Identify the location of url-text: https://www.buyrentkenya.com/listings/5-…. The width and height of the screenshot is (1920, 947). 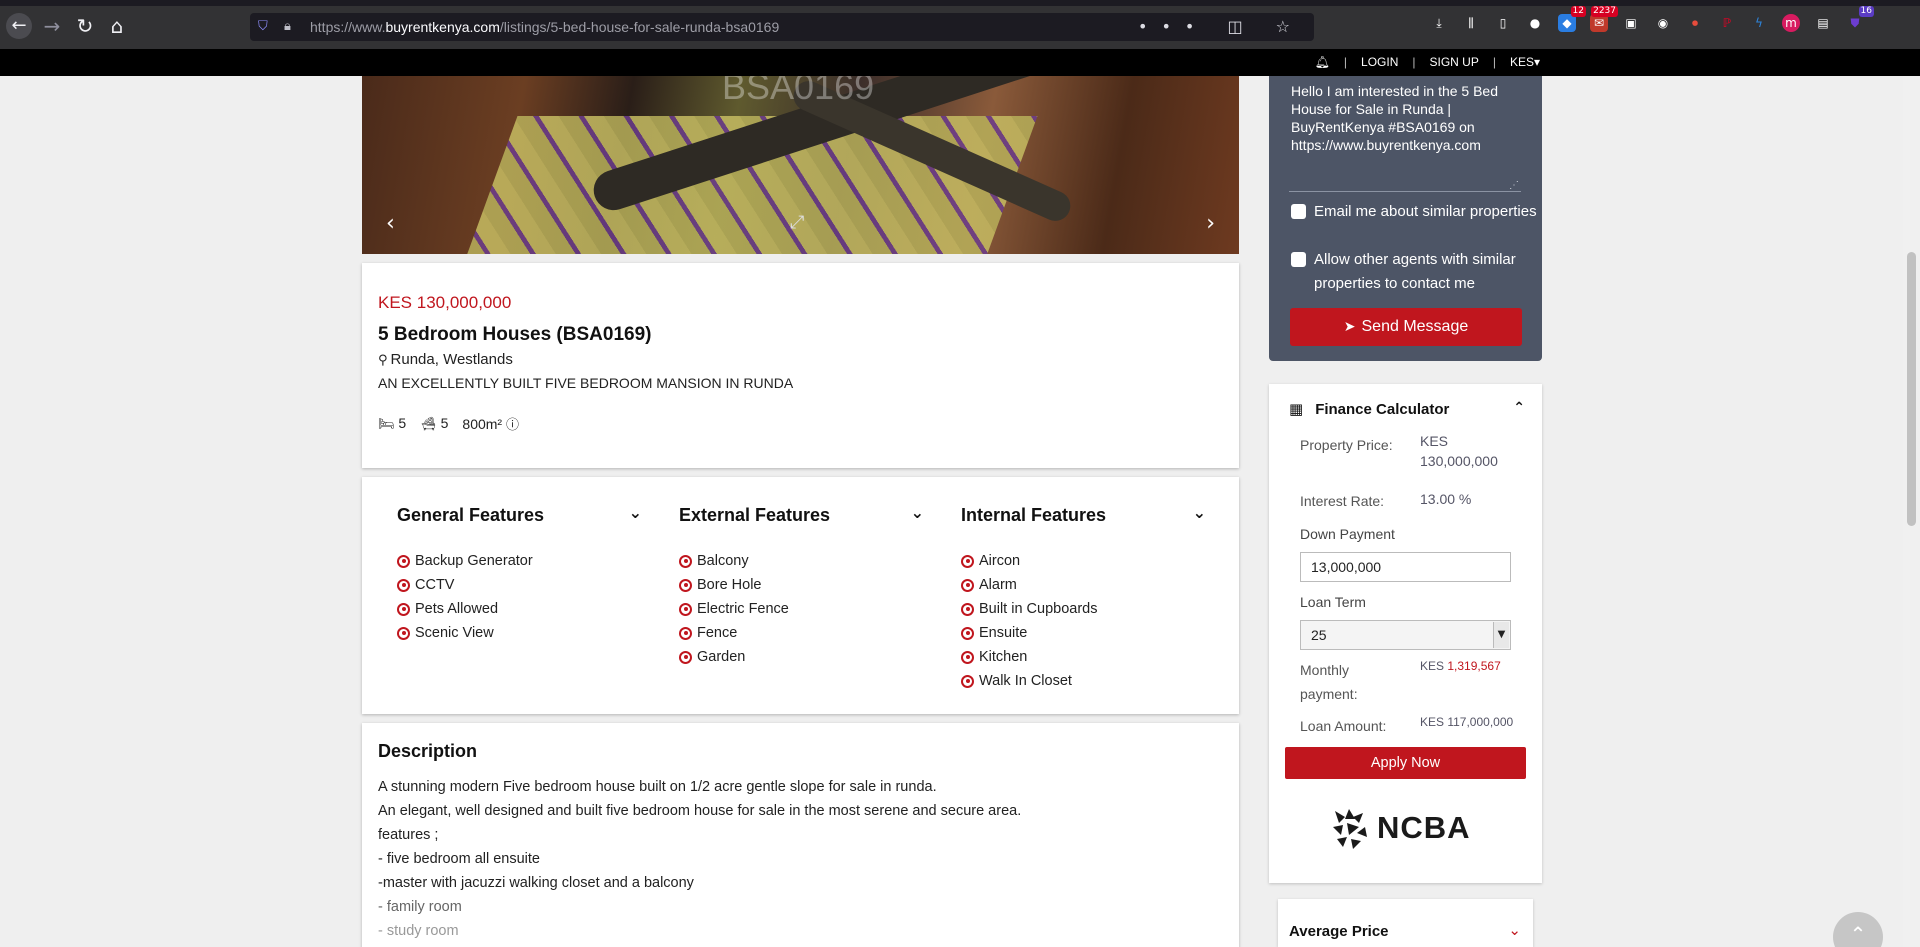
(544, 27).